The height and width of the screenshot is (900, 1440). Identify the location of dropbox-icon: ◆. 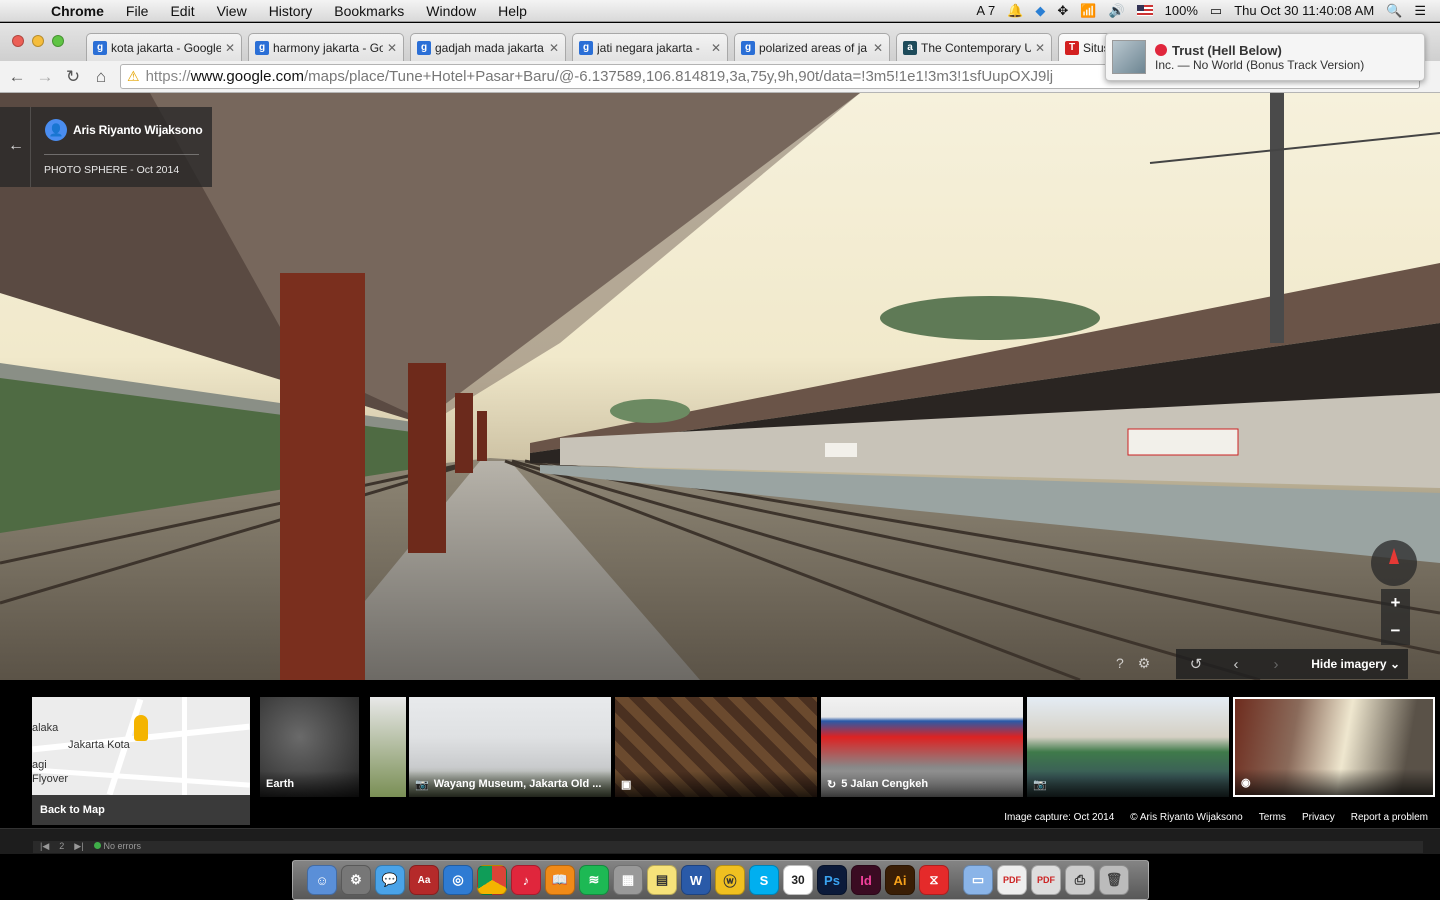
(1040, 11).